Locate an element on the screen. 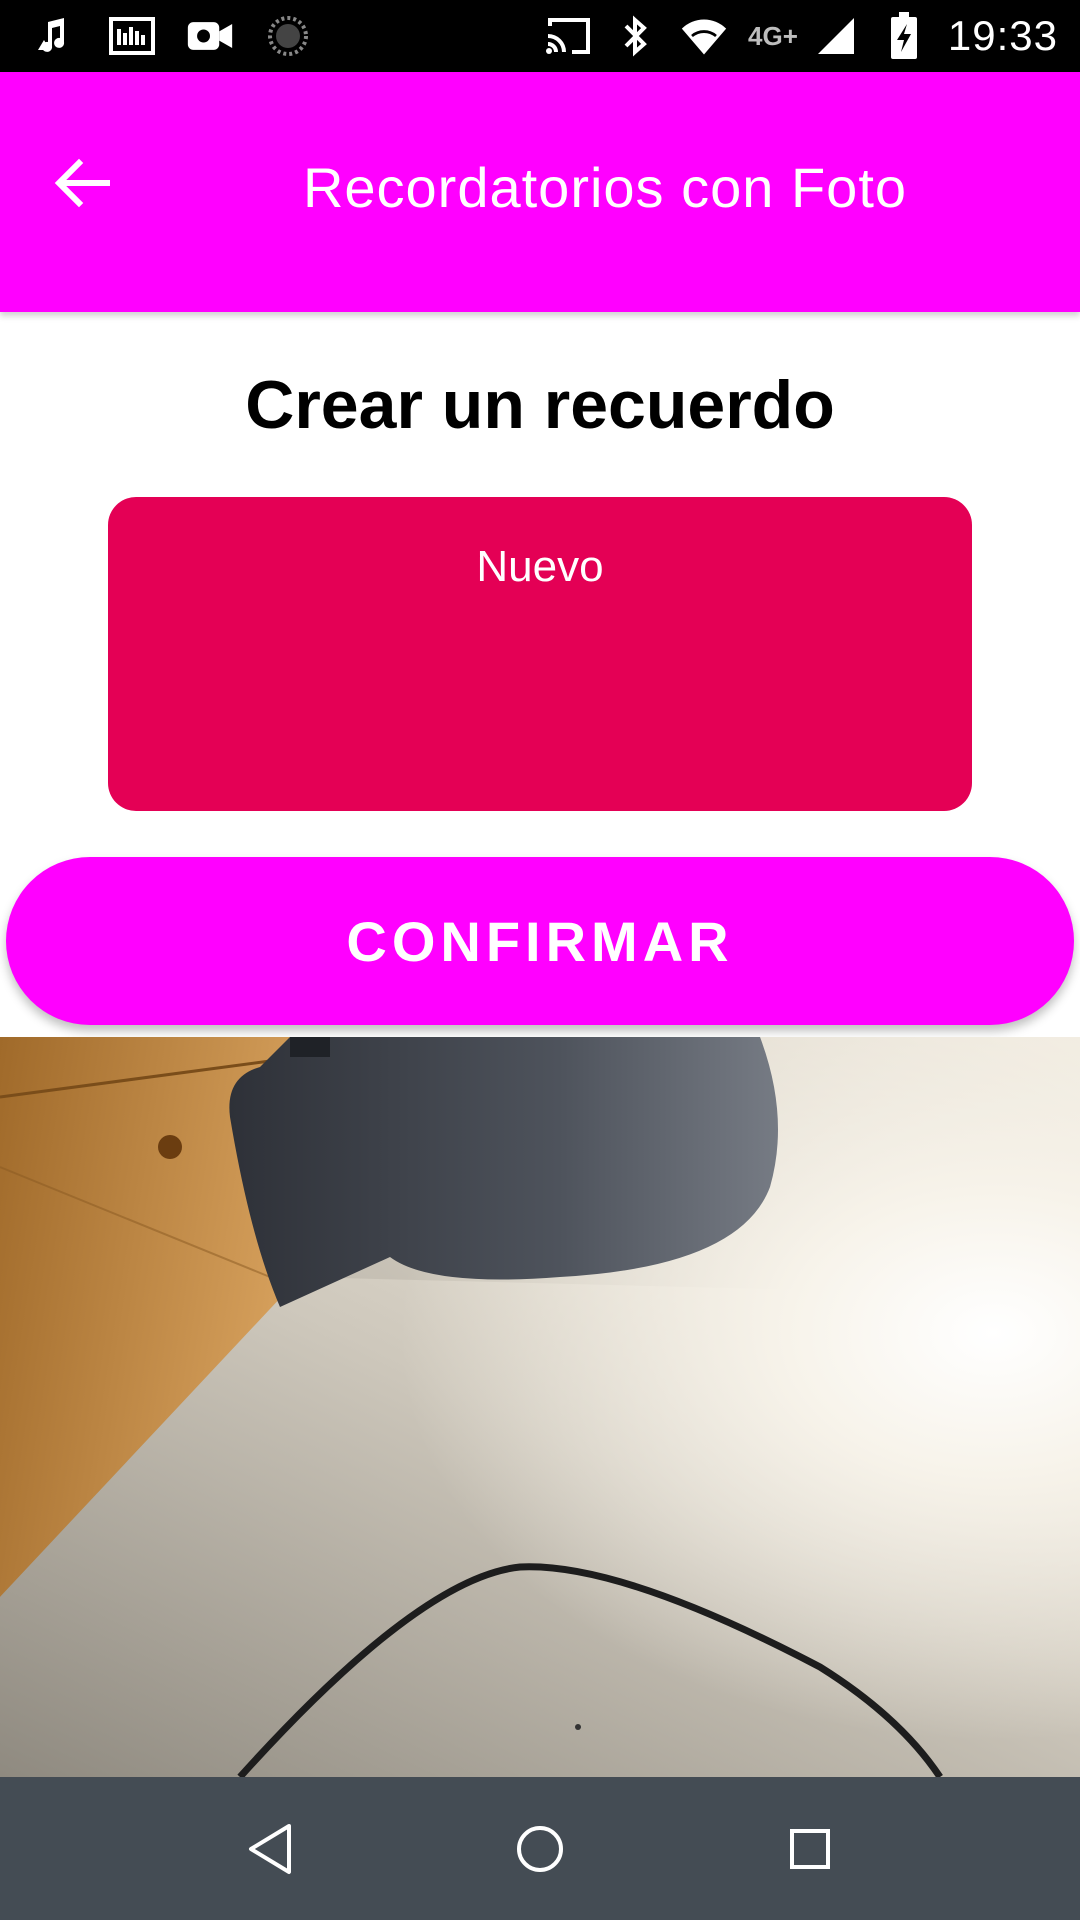 The height and width of the screenshot is (1920, 1080). nav-back-button is located at coordinates (270, 1849).